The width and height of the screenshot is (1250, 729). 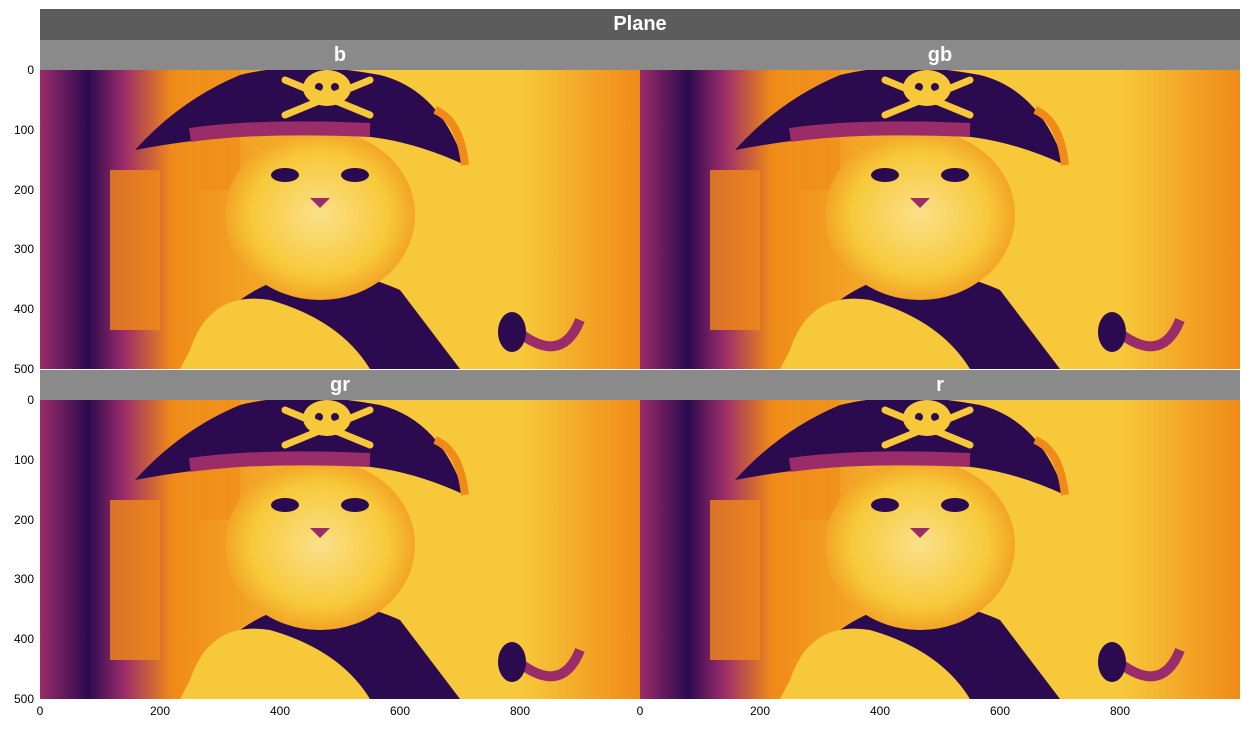 I want to click on panel-title-r: r, so click(x=940, y=385).